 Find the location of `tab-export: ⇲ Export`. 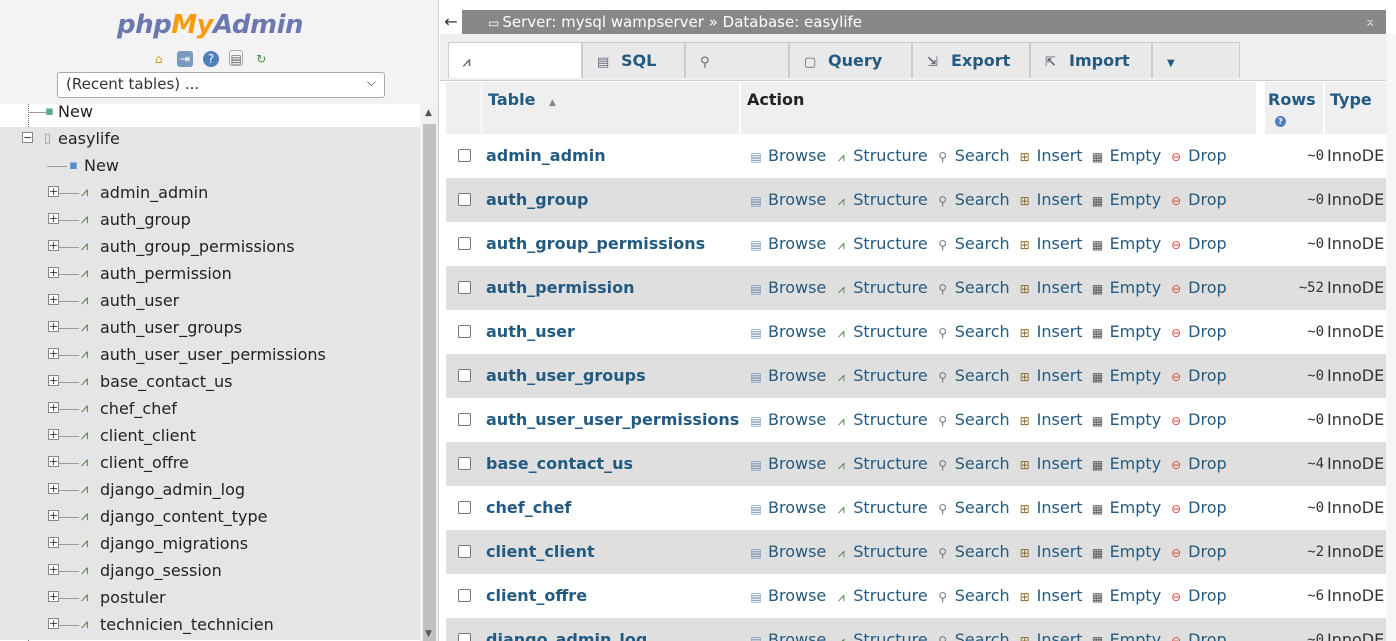

tab-export: ⇲ Export is located at coordinates (971, 60).